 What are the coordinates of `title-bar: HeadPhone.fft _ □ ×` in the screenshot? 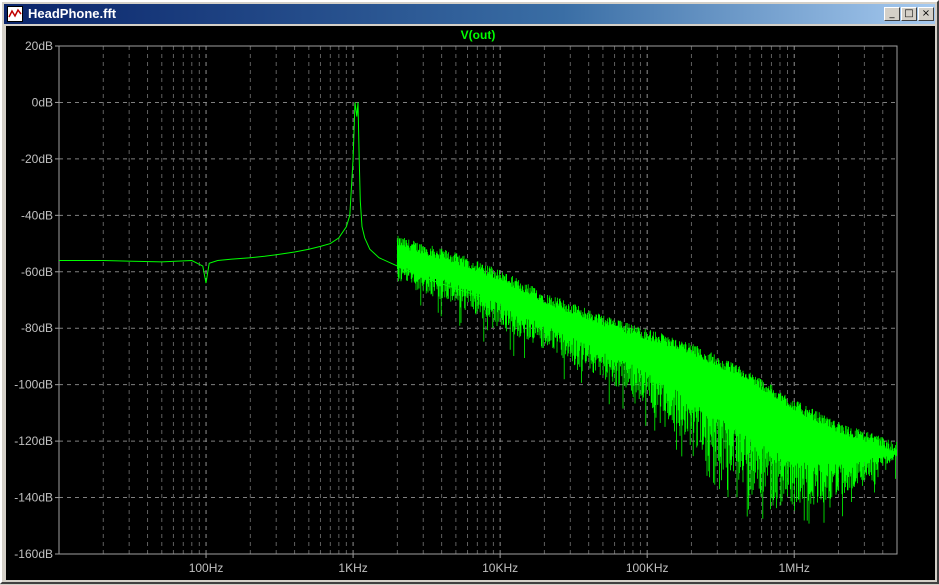 It's located at (469, 14).